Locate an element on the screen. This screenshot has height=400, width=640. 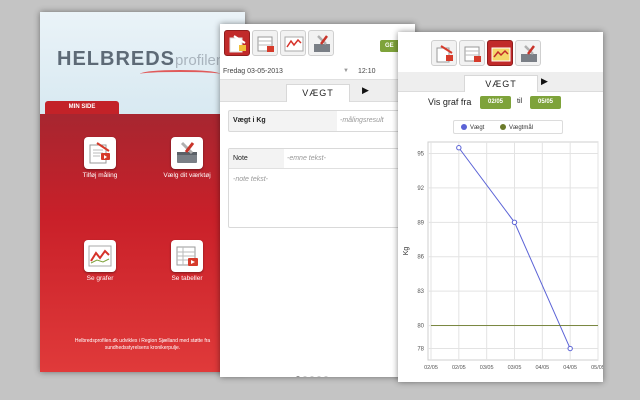
y-tick-label: 78 is located at coordinates (420, 350).